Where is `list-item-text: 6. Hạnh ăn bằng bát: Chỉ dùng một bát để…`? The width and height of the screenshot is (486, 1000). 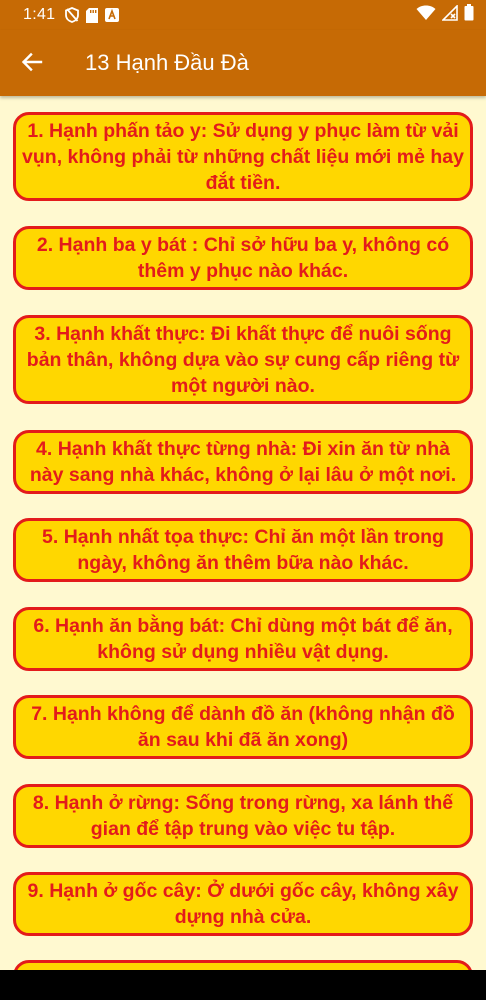
list-item-text: 6. Hạnh ăn bằng bát: Chỉ dùng một bát để… is located at coordinates (243, 639).